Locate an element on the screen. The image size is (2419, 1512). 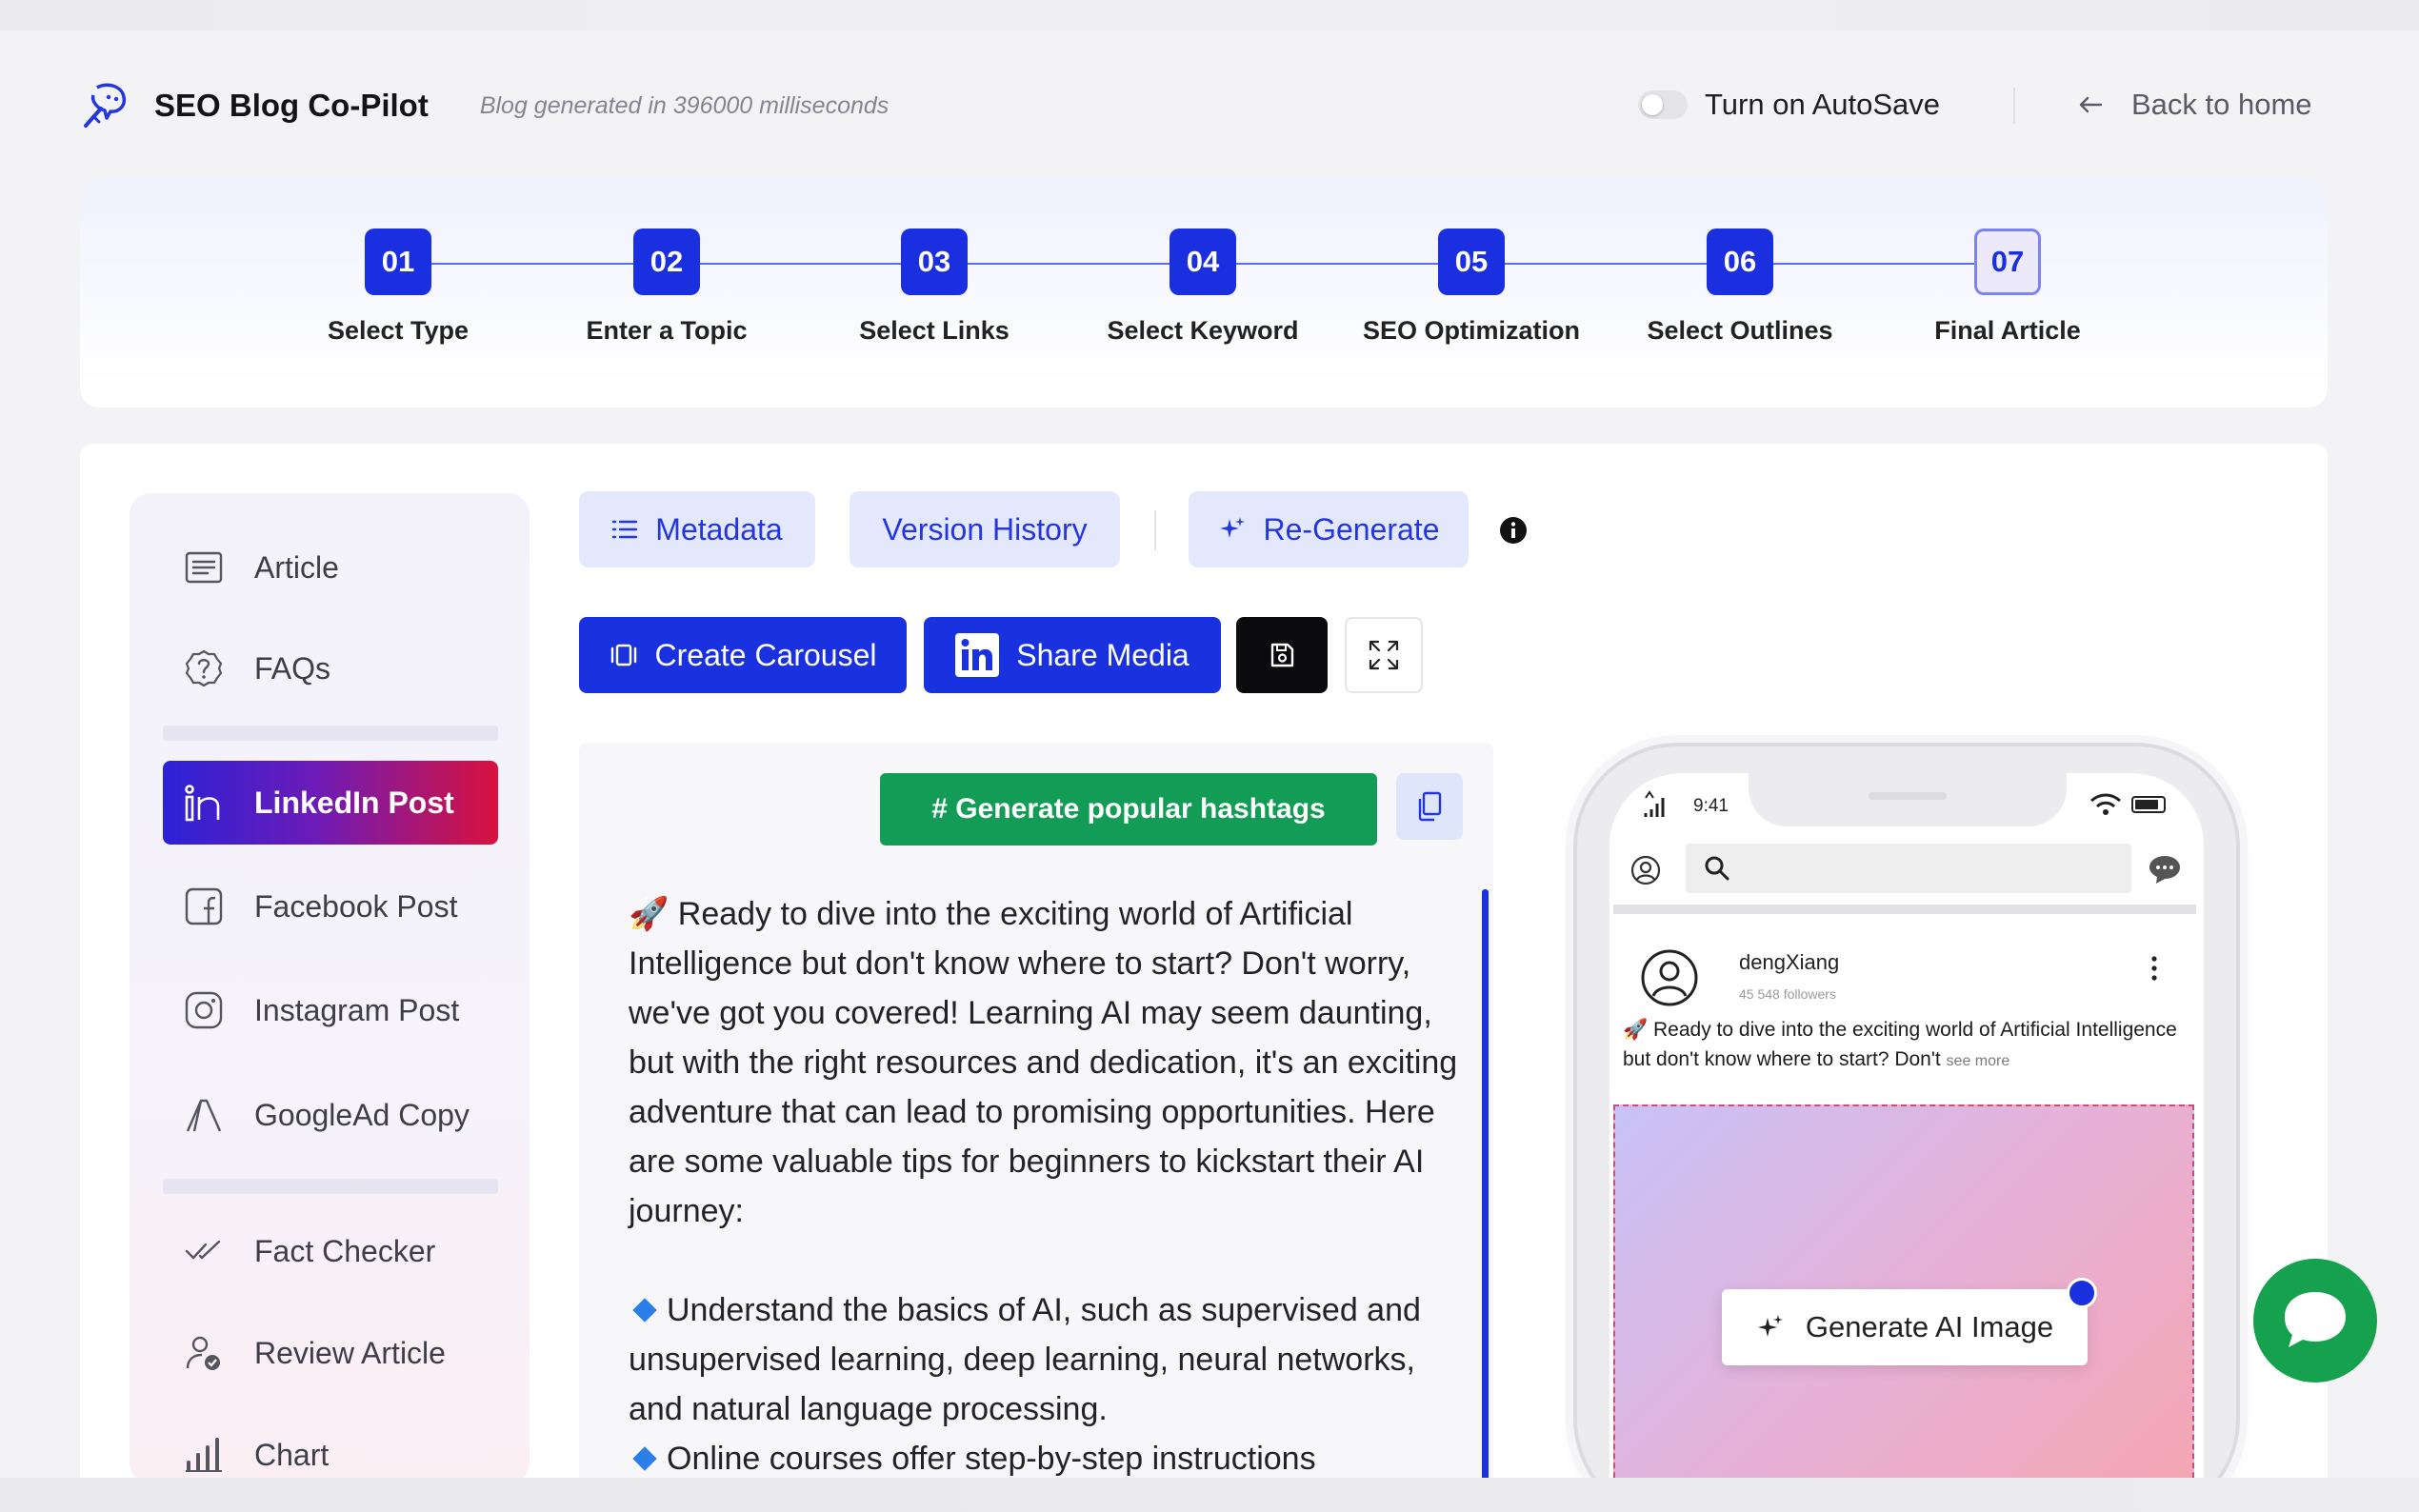
share-media-button: Share Media is located at coordinates (1072, 655).